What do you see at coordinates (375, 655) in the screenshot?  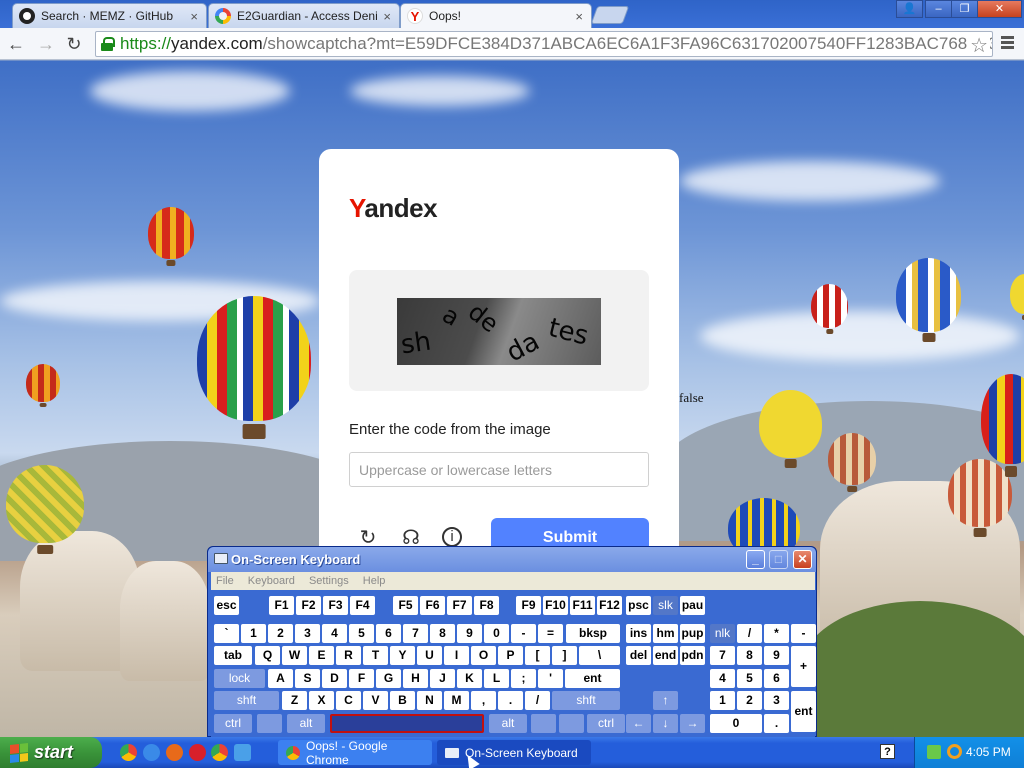 I see `key-t: T` at bounding box center [375, 655].